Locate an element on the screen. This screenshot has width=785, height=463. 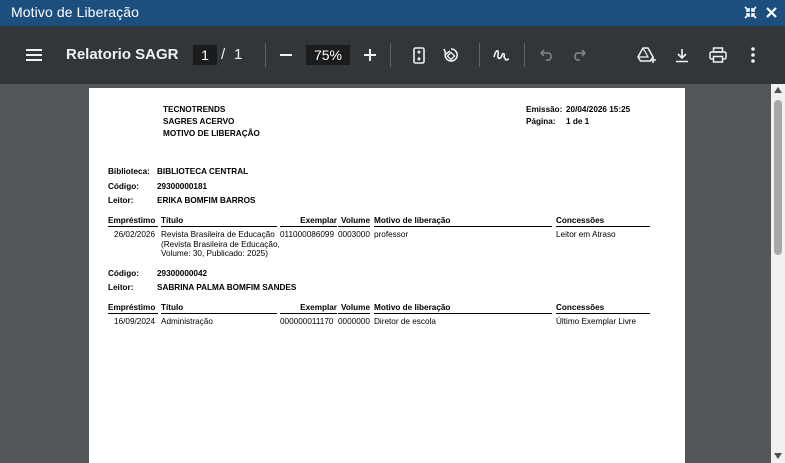
release-reason: Diretor de escola is located at coordinates (405, 321).